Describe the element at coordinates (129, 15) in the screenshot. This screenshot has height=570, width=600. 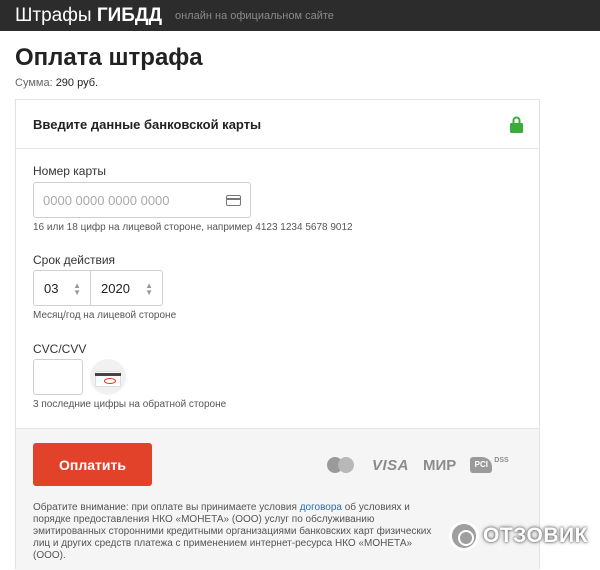
I see `brand-bold: ГИБДД` at that location.